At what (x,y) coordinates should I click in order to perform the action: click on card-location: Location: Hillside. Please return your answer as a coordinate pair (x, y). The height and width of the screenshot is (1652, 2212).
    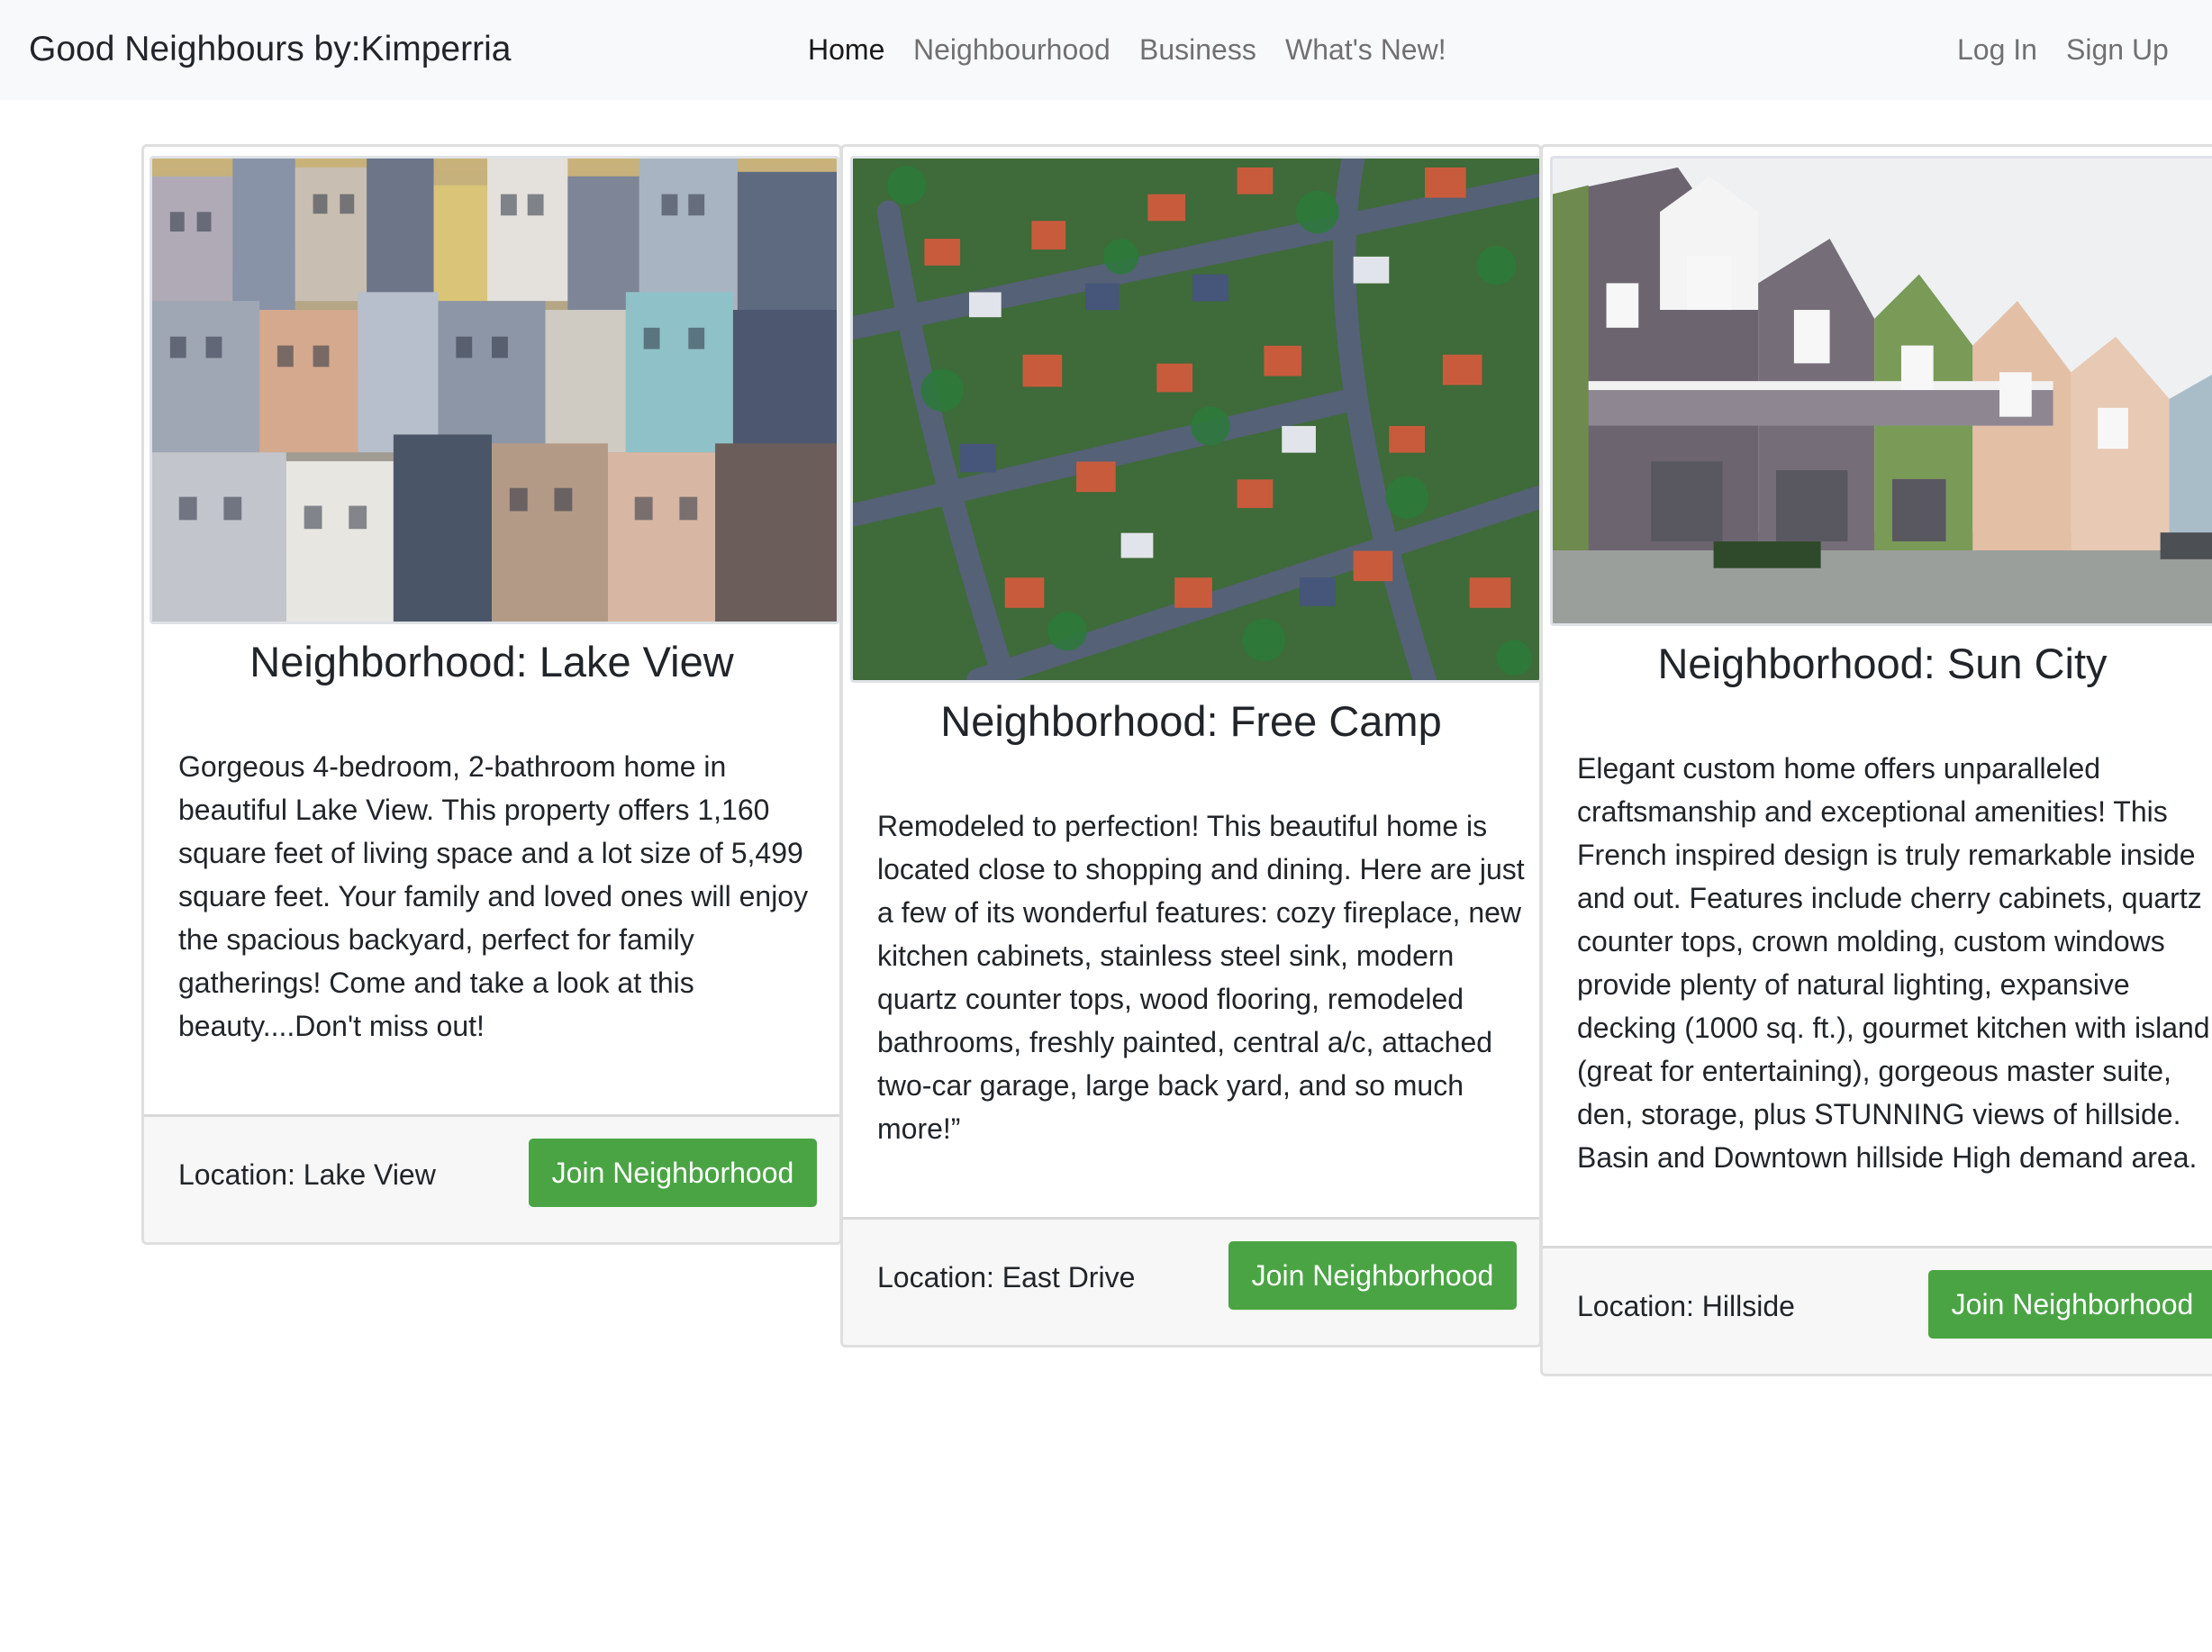
    Looking at the image, I should click on (1686, 1306).